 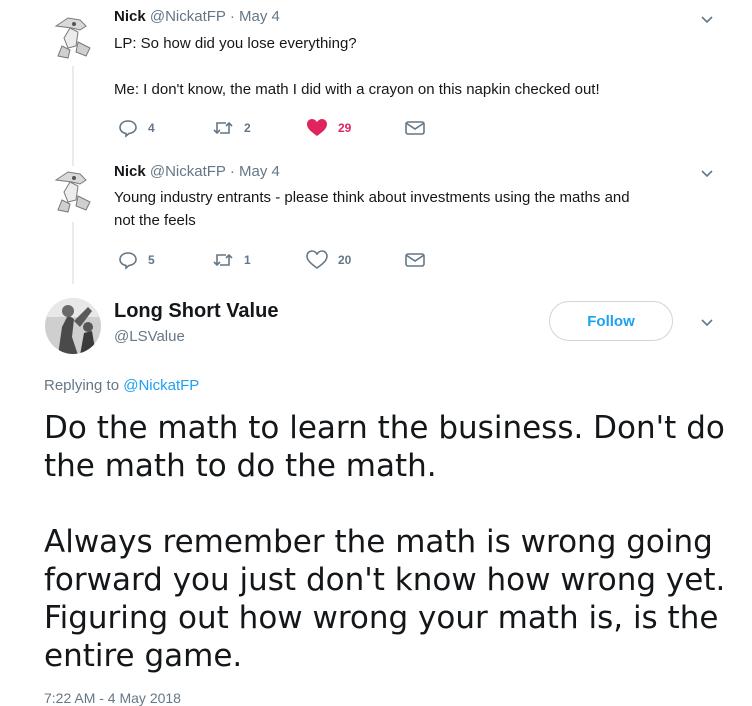 What do you see at coordinates (149, 336) in the screenshot?
I see `main-author-handle: @LSValue` at bounding box center [149, 336].